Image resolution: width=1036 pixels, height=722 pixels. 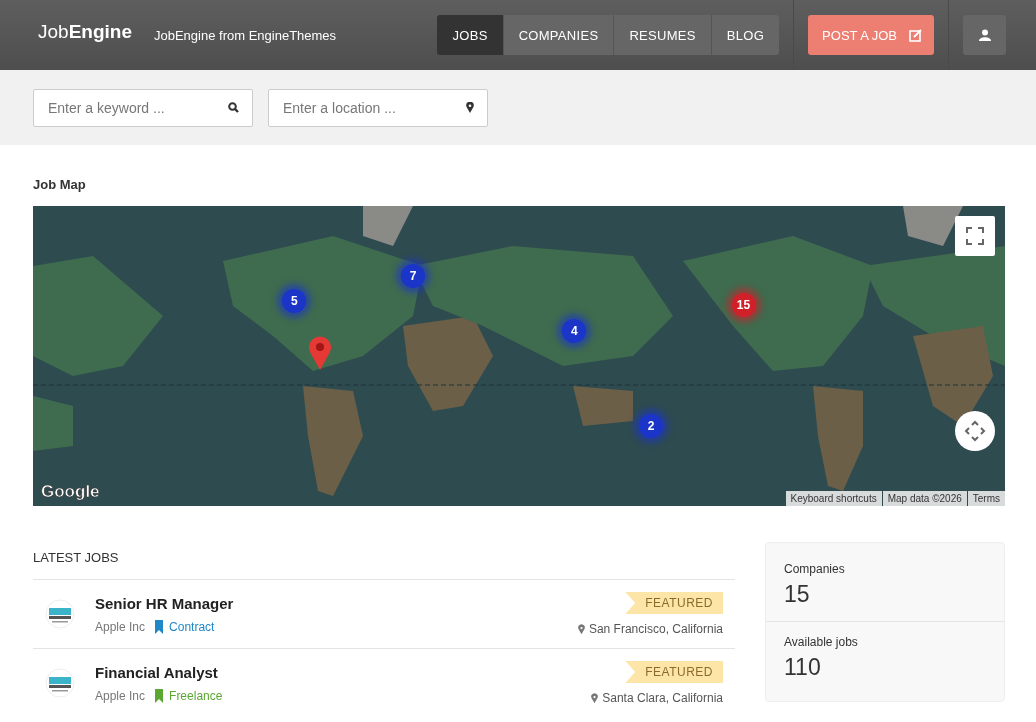 I want to click on stat-label: Available jobs, so click(x=821, y=642).